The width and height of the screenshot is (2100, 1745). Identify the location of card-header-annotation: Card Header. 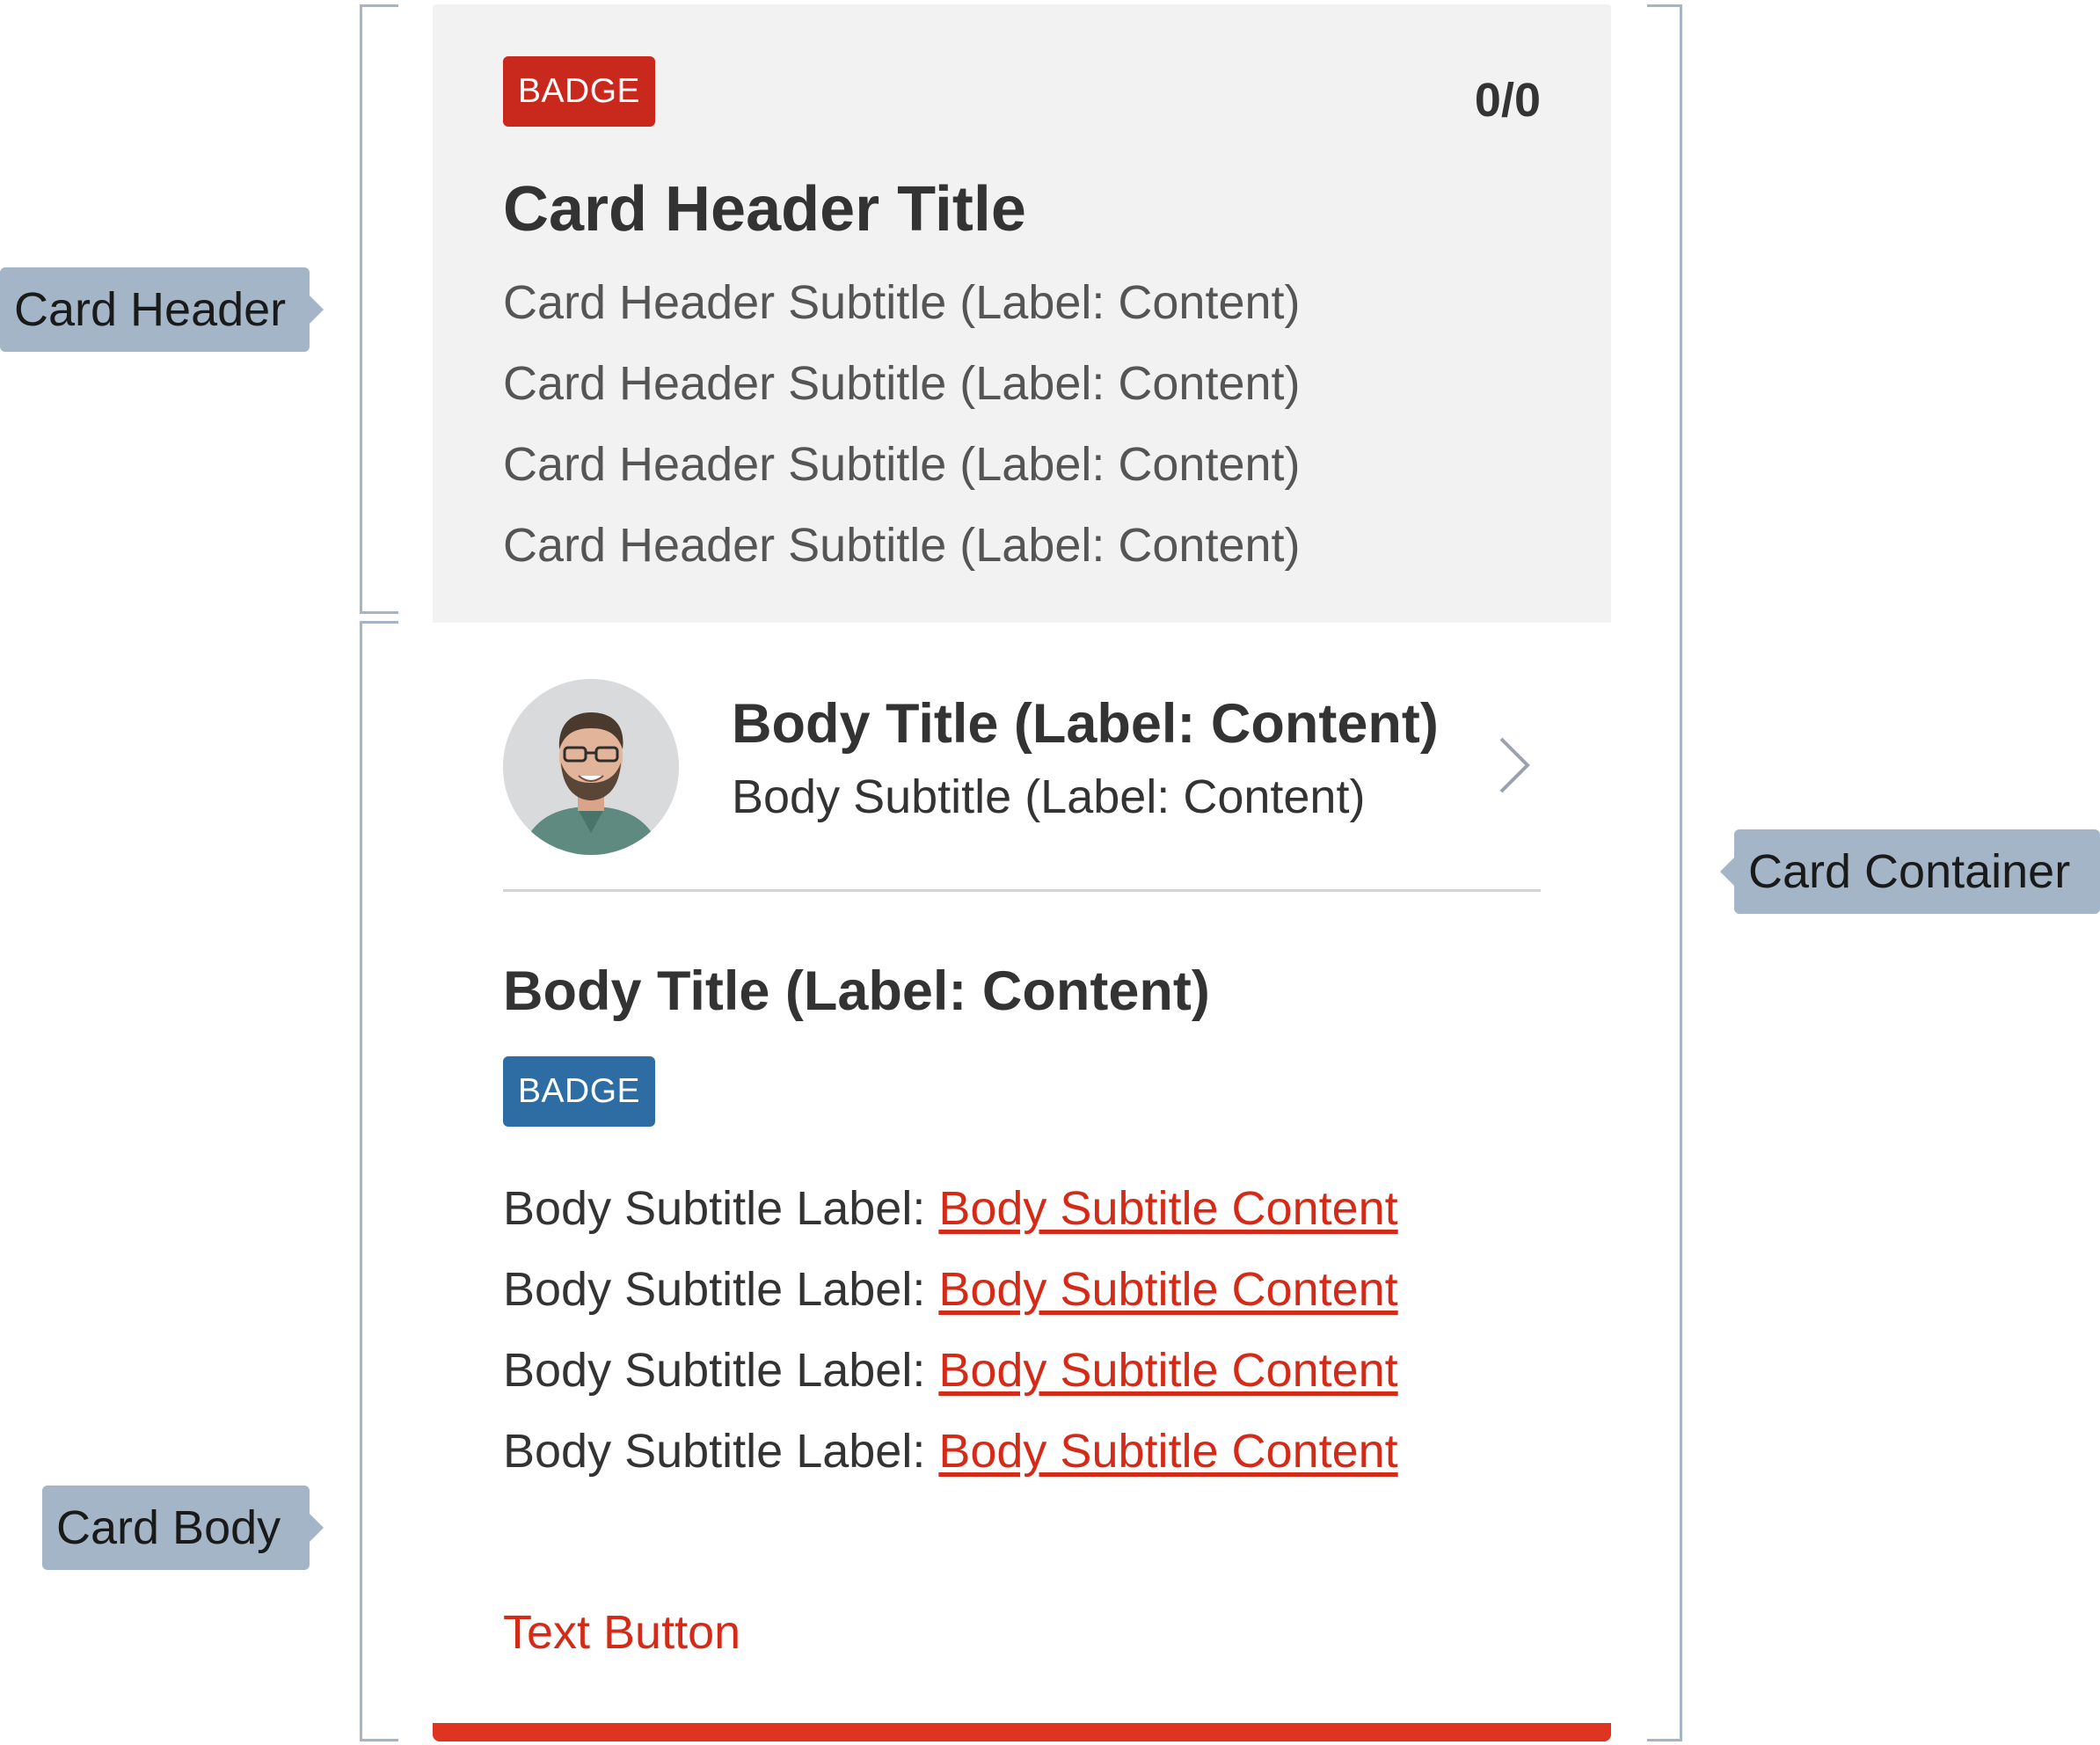
(162, 309).